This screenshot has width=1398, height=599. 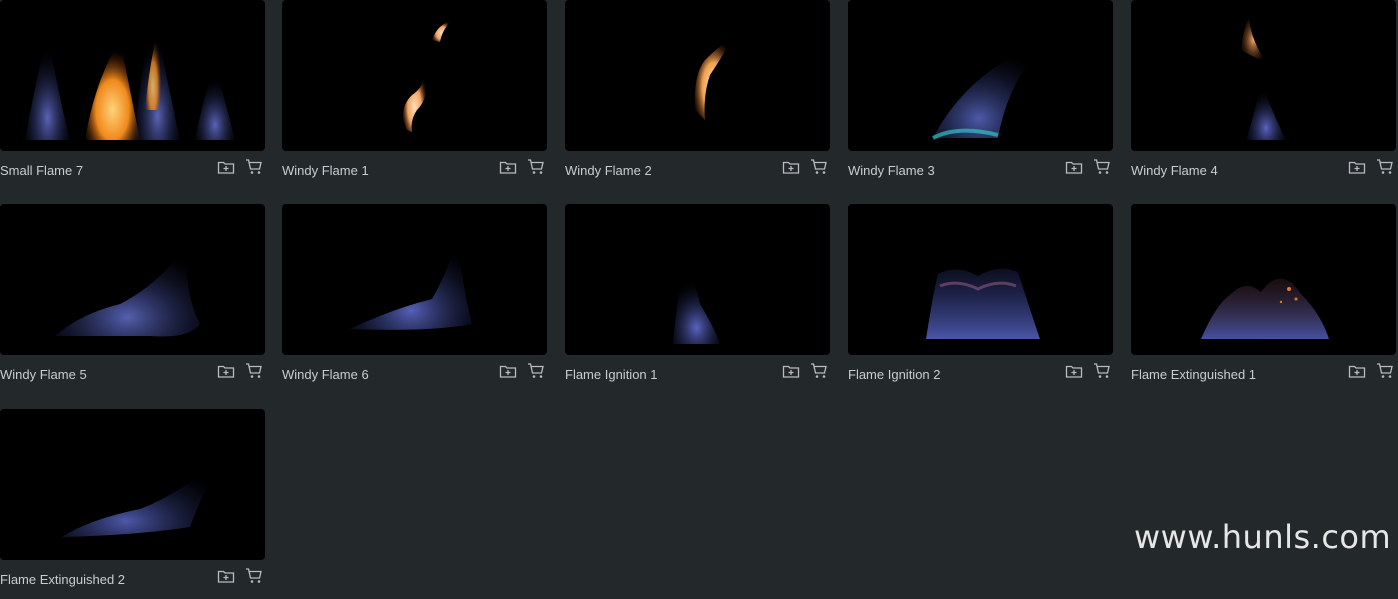 What do you see at coordinates (611, 374) in the screenshot?
I see `asset-title: Flame Ignition 1` at bounding box center [611, 374].